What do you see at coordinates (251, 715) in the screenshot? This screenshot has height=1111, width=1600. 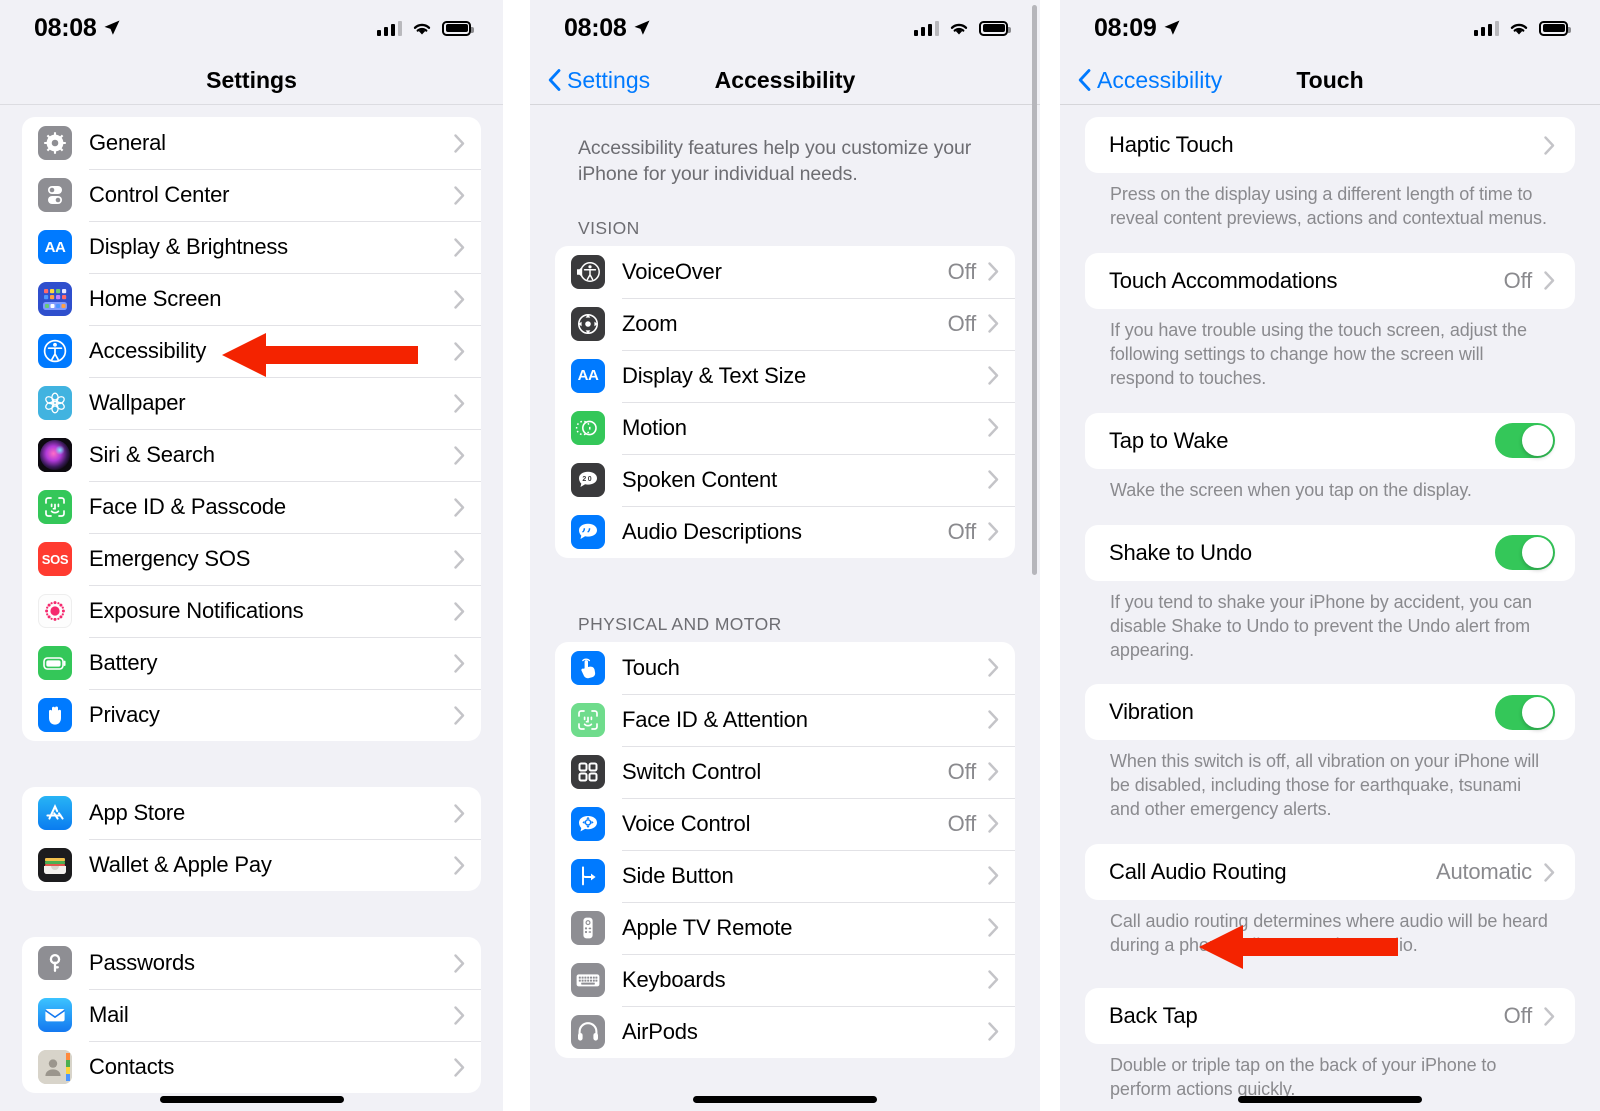 I see `settings-row-privacy: Privacy` at bounding box center [251, 715].